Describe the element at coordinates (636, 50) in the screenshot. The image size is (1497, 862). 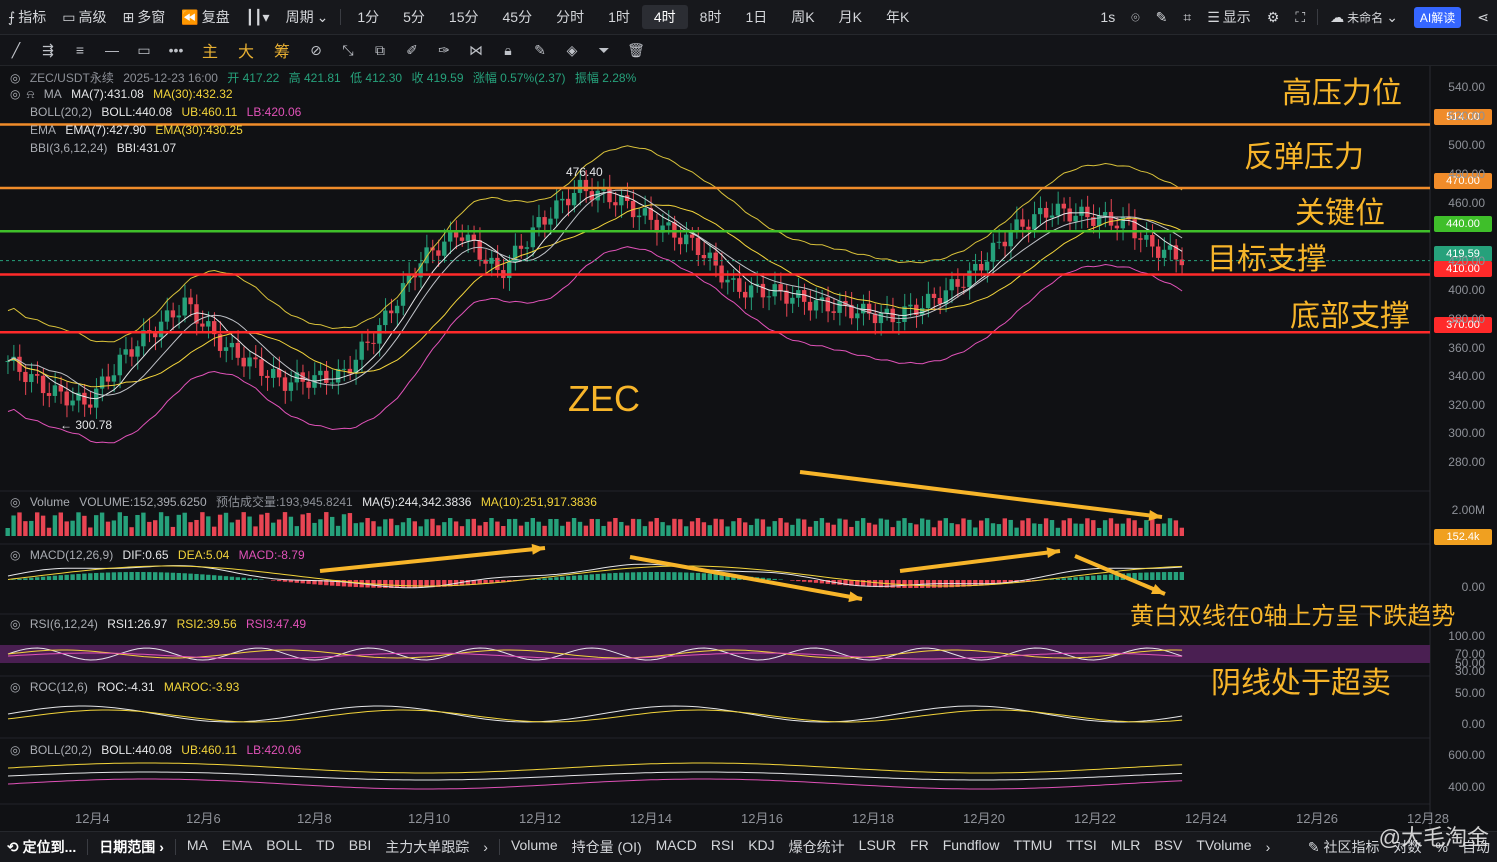
I see `trash-icon: 🗑︎` at that location.